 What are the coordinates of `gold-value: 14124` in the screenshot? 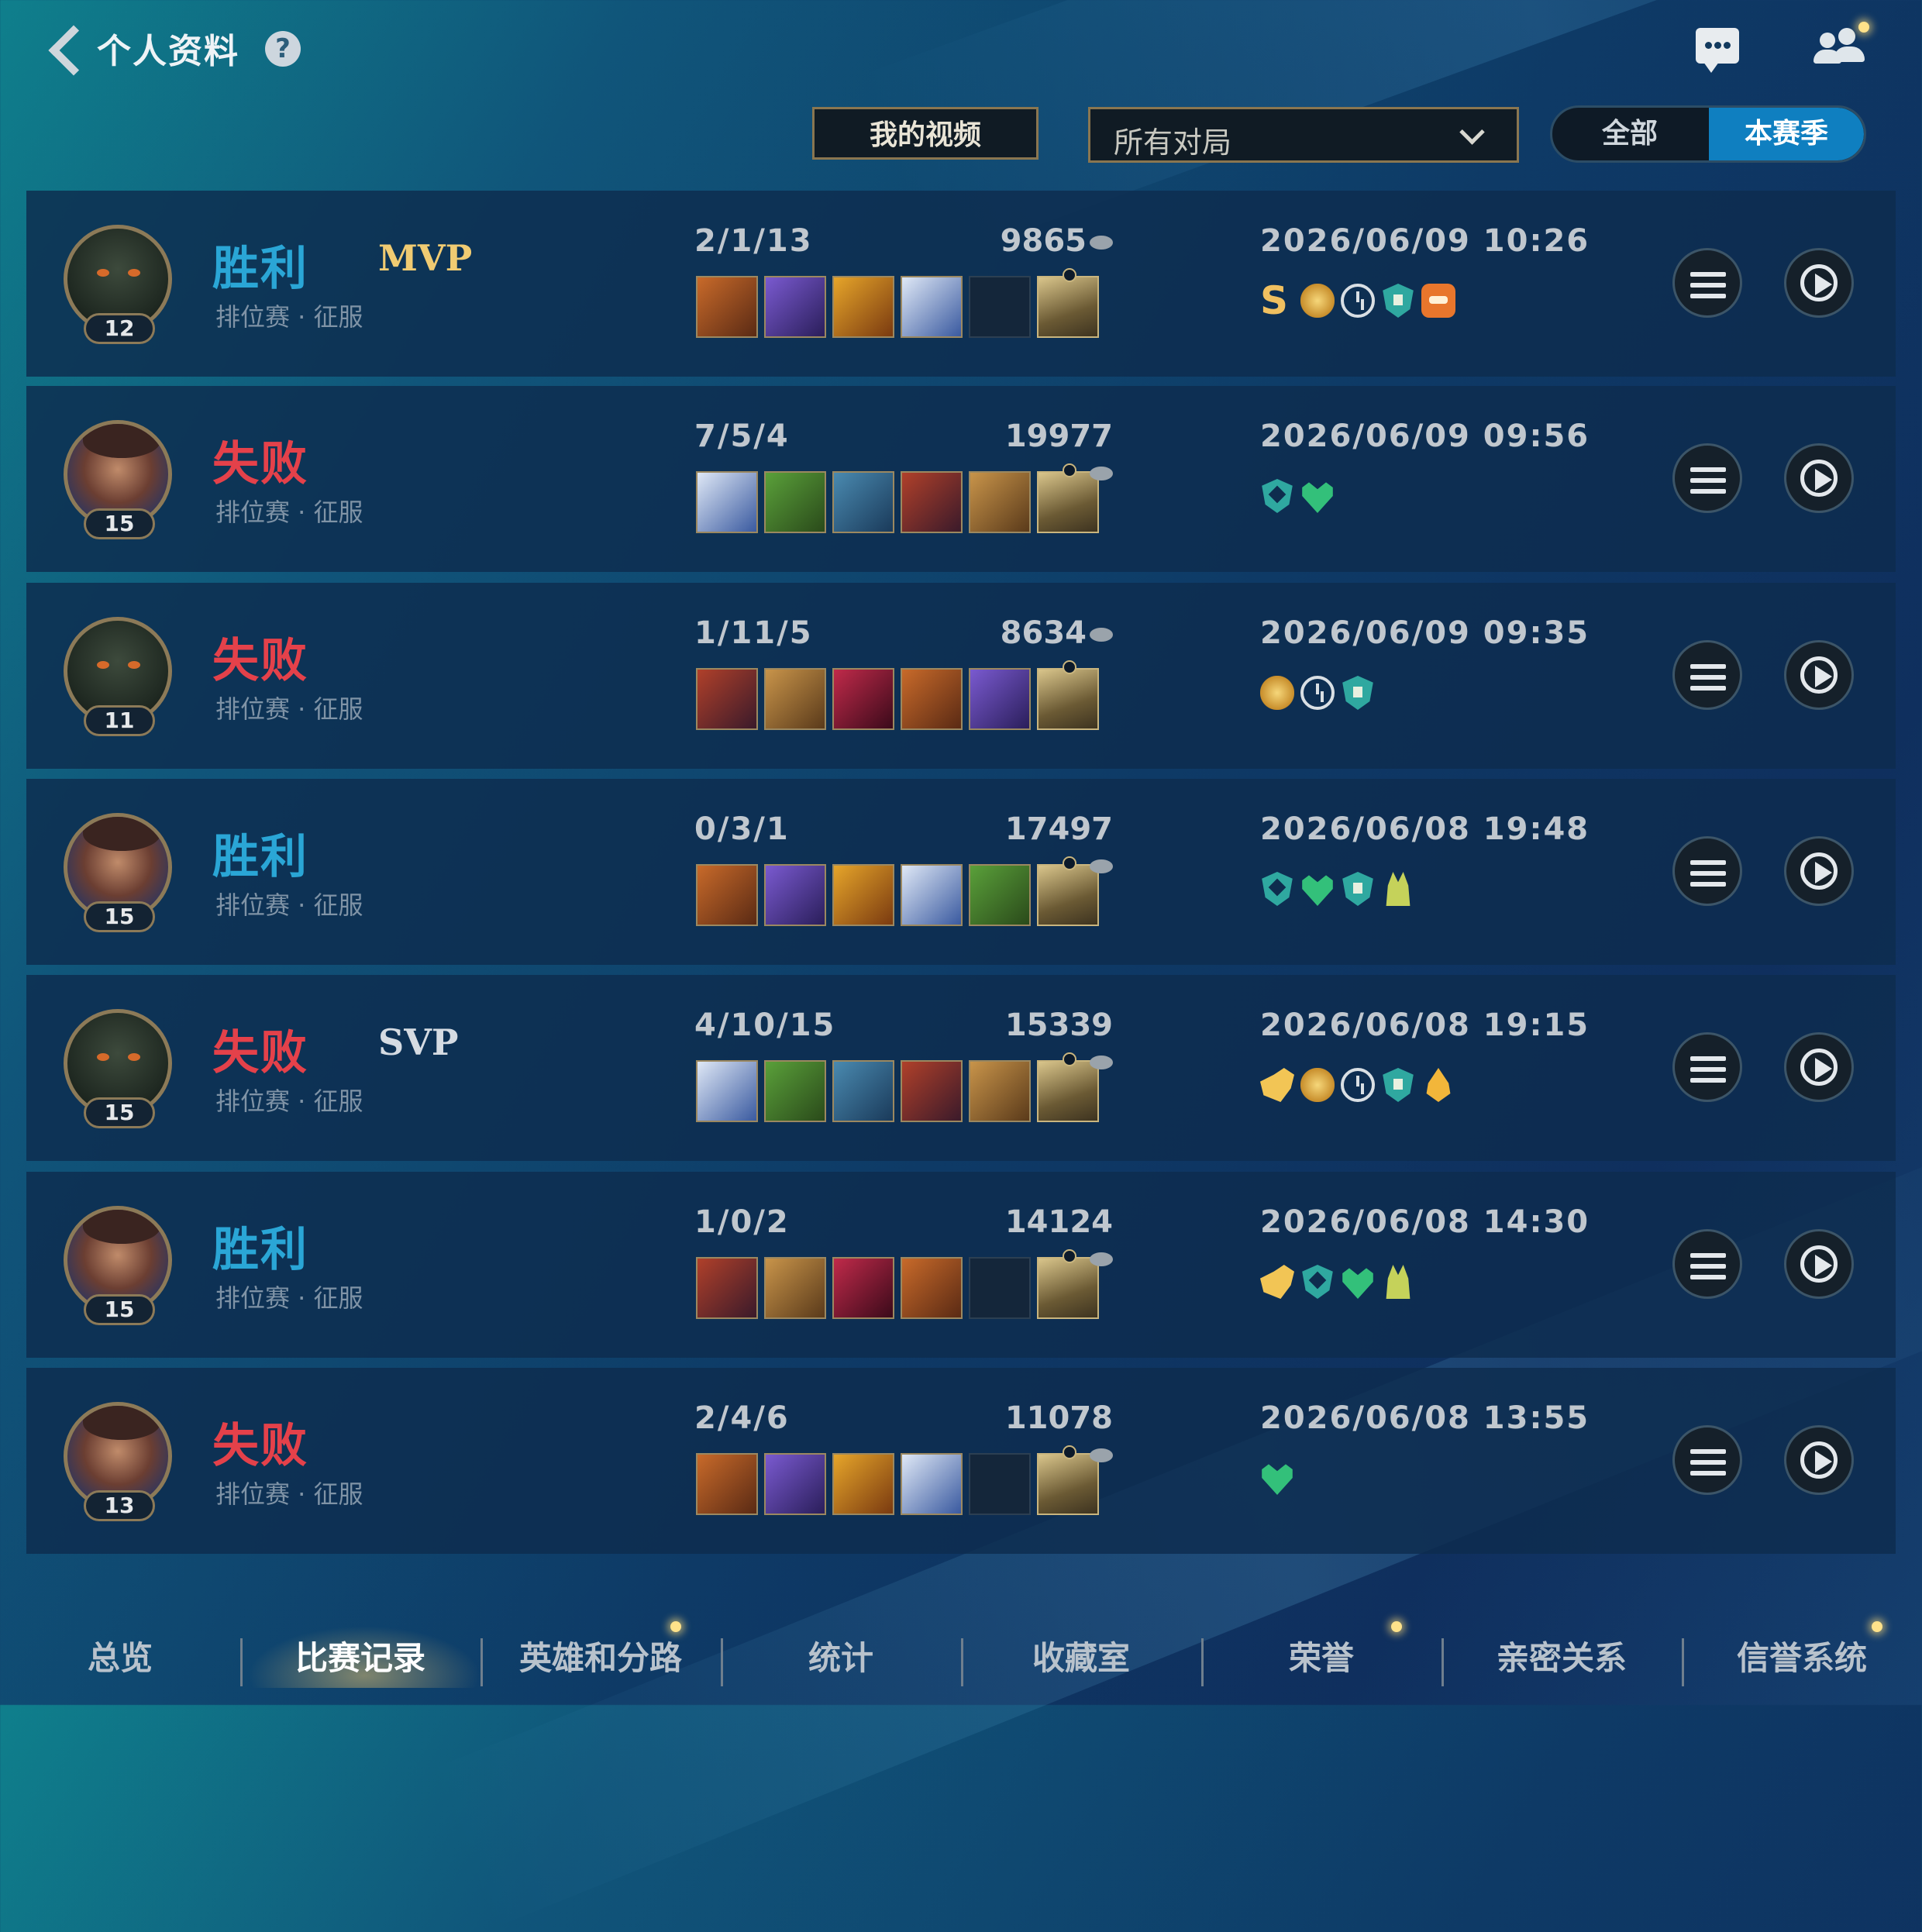 It's located at (1058, 1222).